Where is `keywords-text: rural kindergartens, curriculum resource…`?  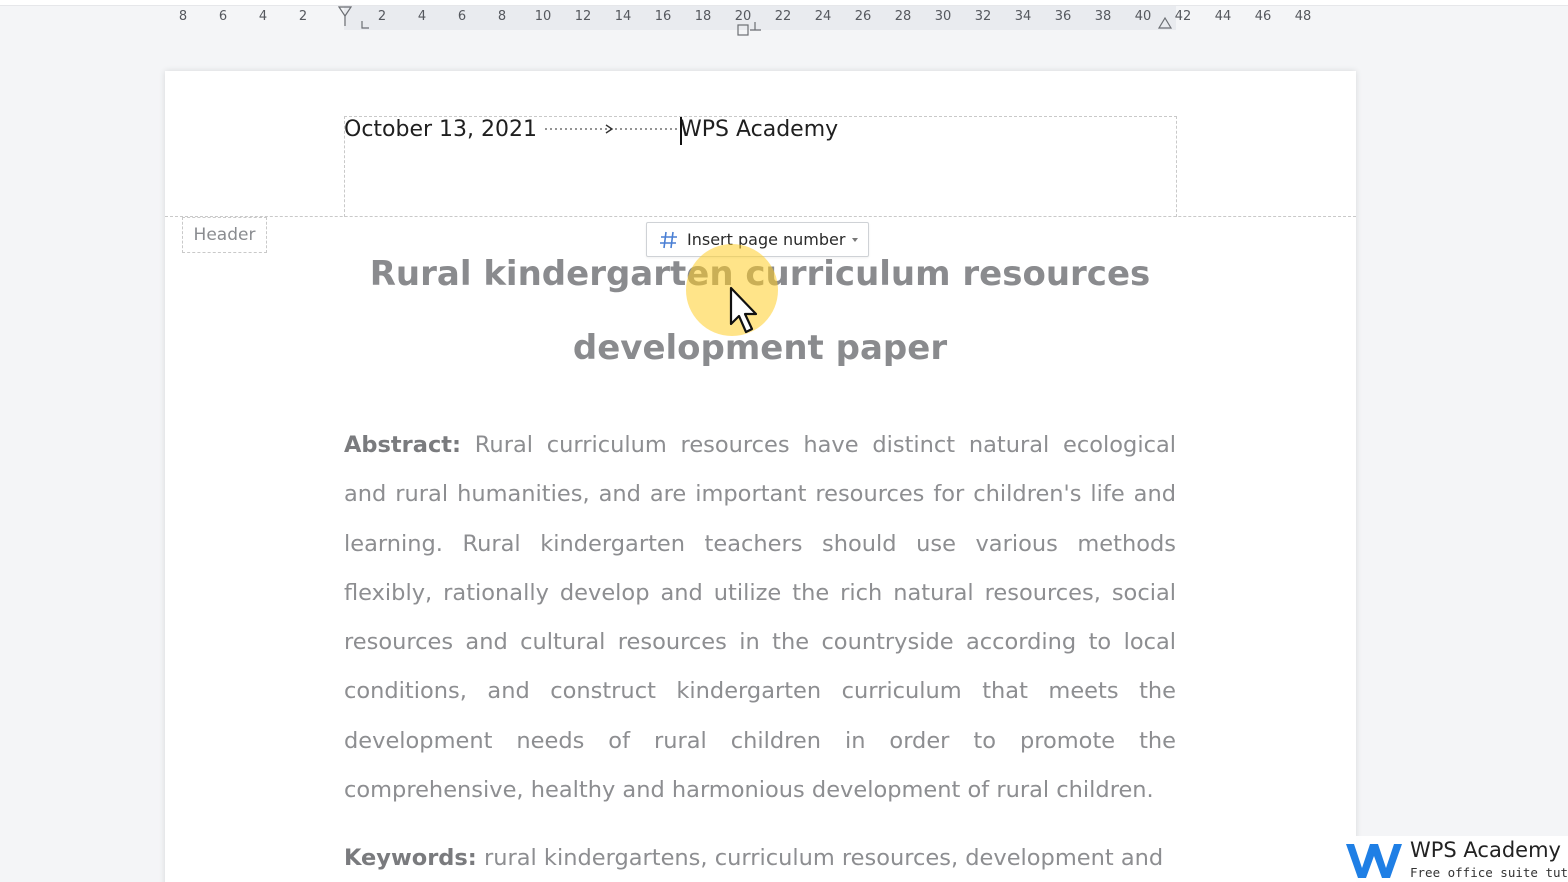 keywords-text: rural kindergartens, curriculum resource… is located at coordinates (820, 858).